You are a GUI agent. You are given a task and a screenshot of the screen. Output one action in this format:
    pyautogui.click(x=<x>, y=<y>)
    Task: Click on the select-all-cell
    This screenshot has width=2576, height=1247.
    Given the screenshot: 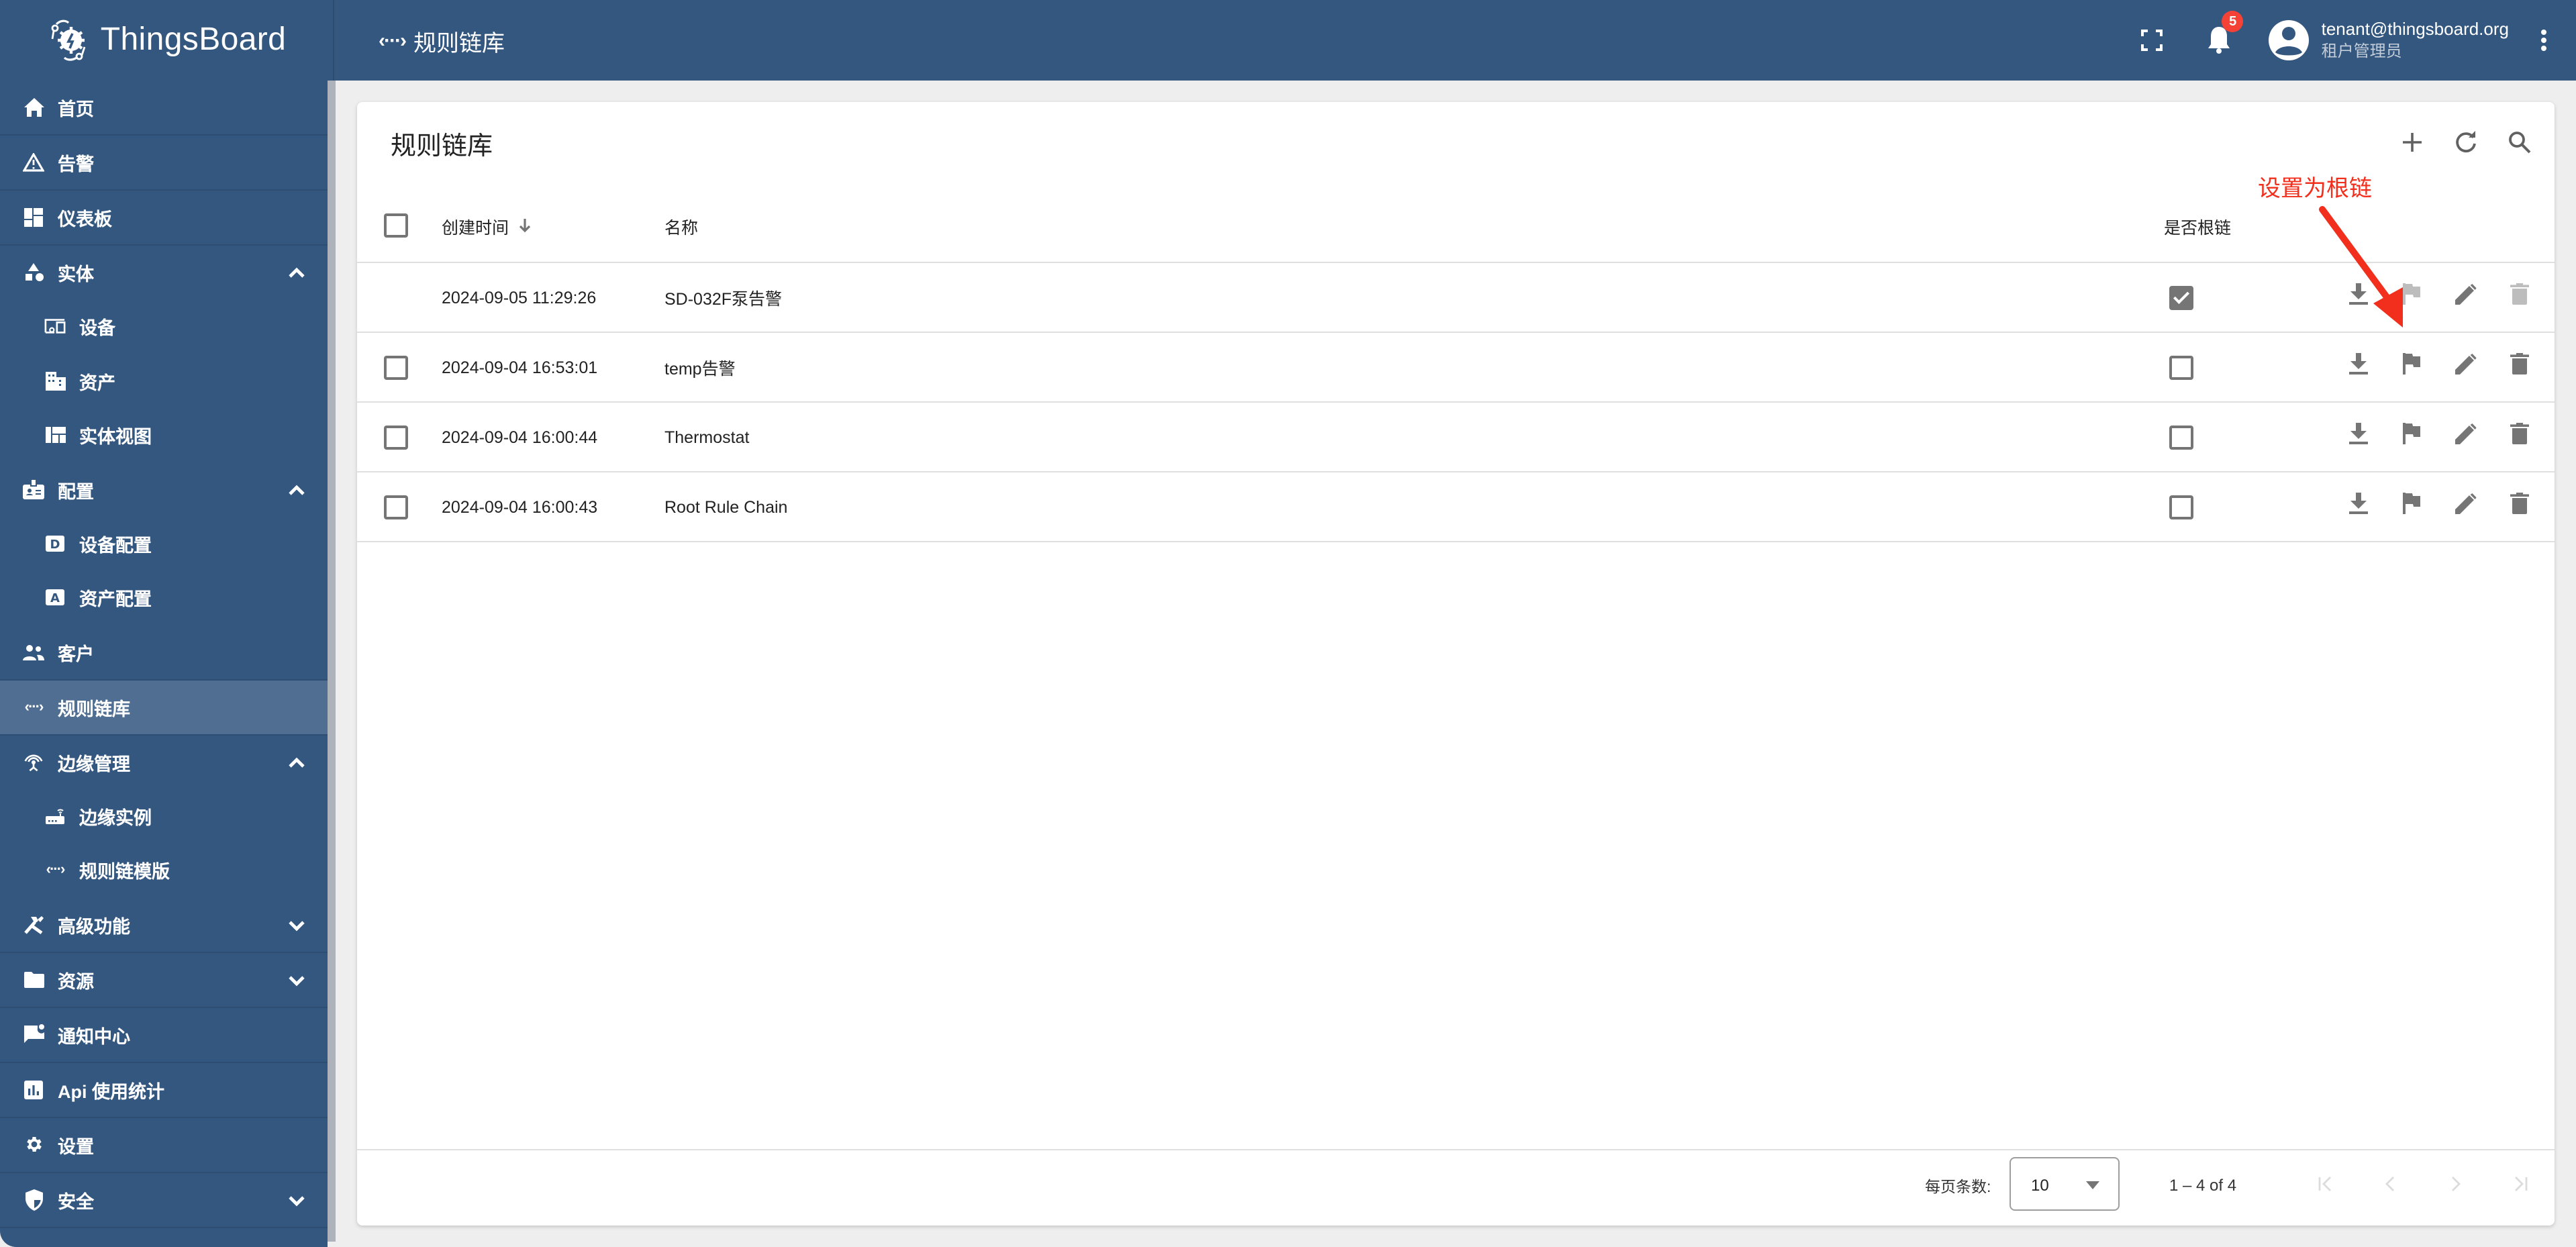 What is the action you would take?
    pyautogui.click(x=396, y=225)
    